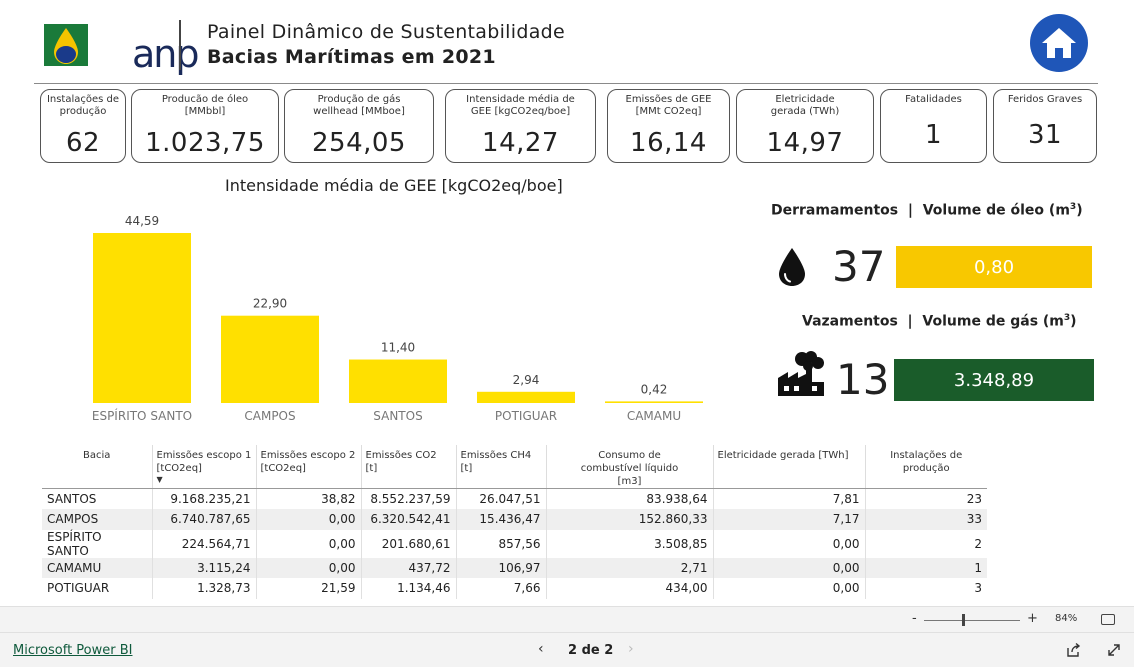 The height and width of the screenshot is (667, 1134). I want to click on cell-scope1: 1.328,73, so click(203, 588).